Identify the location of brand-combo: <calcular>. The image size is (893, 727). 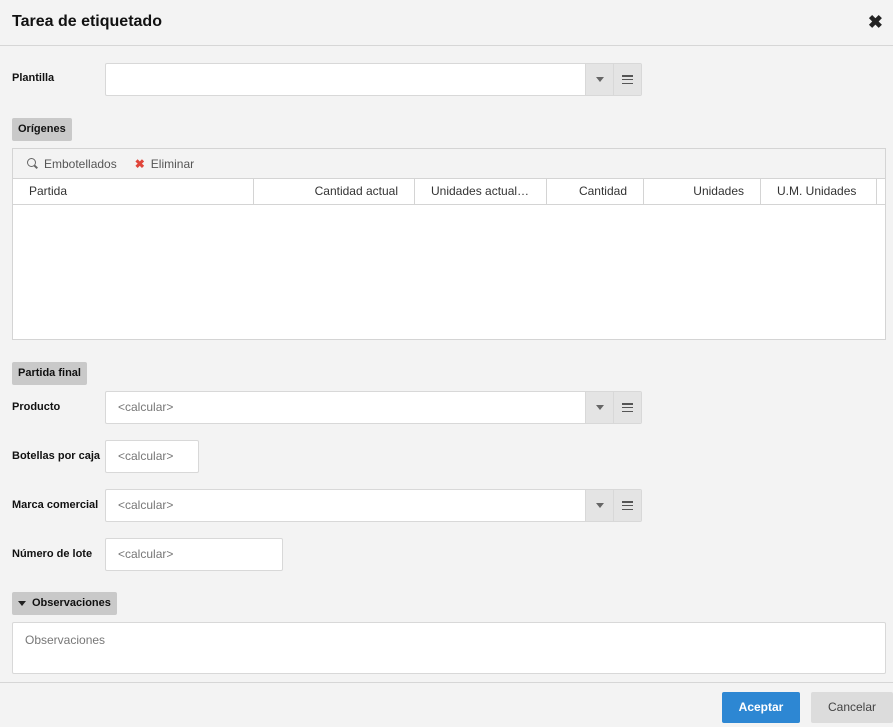
(373, 505).